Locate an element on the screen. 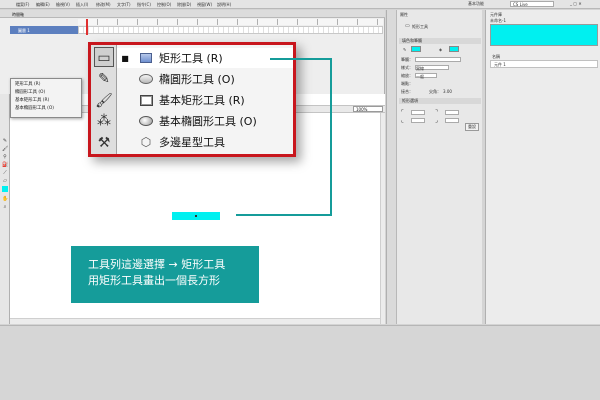 This screenshot has width=600, height=400. frame-strip is located at coordinates (230, 30).